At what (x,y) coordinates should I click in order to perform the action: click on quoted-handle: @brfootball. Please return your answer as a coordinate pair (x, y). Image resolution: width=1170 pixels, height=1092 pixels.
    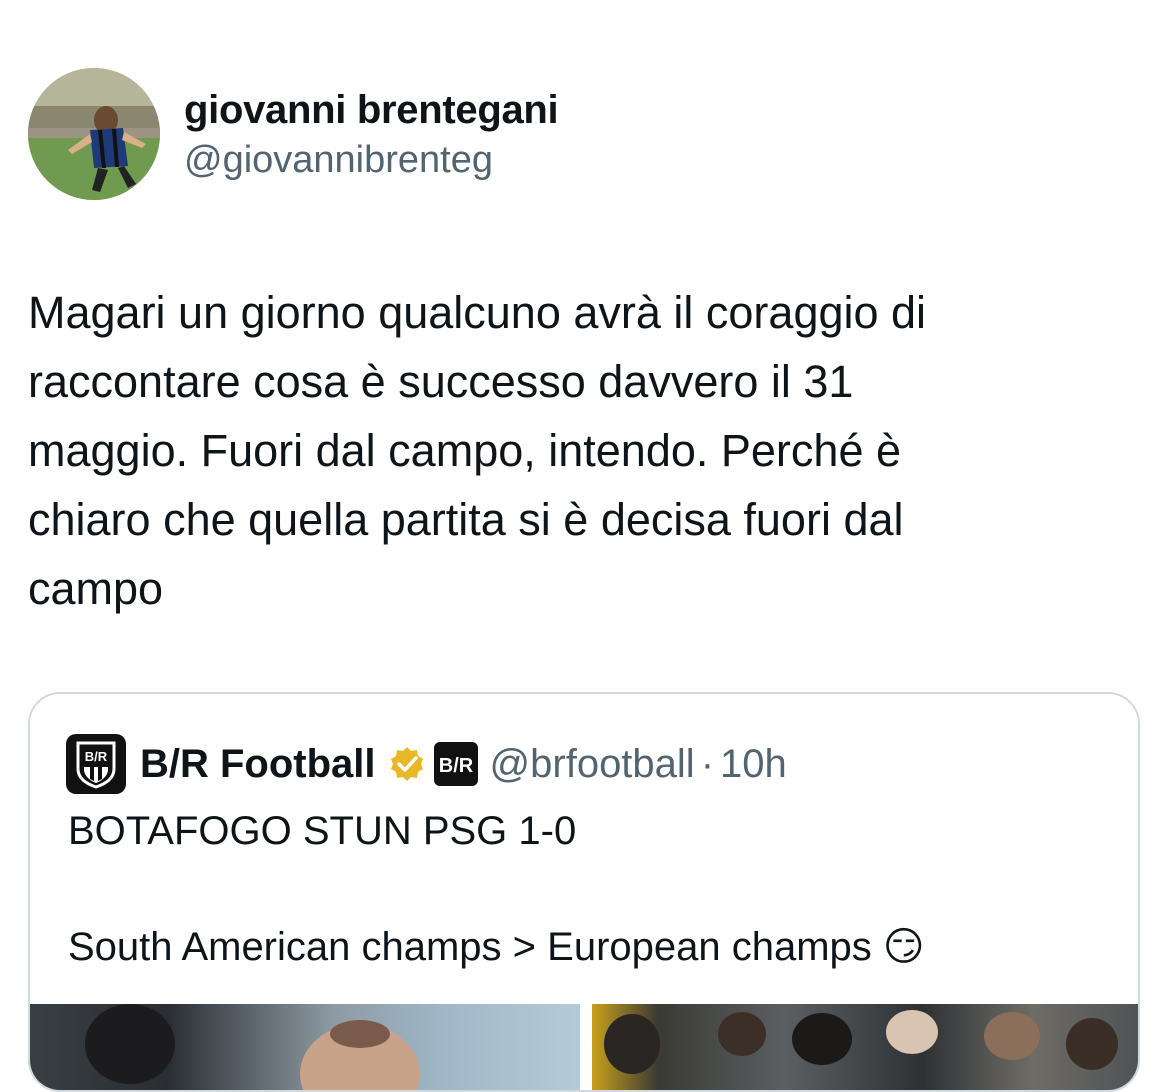
    Looking at the image, I should click on (592, 764).